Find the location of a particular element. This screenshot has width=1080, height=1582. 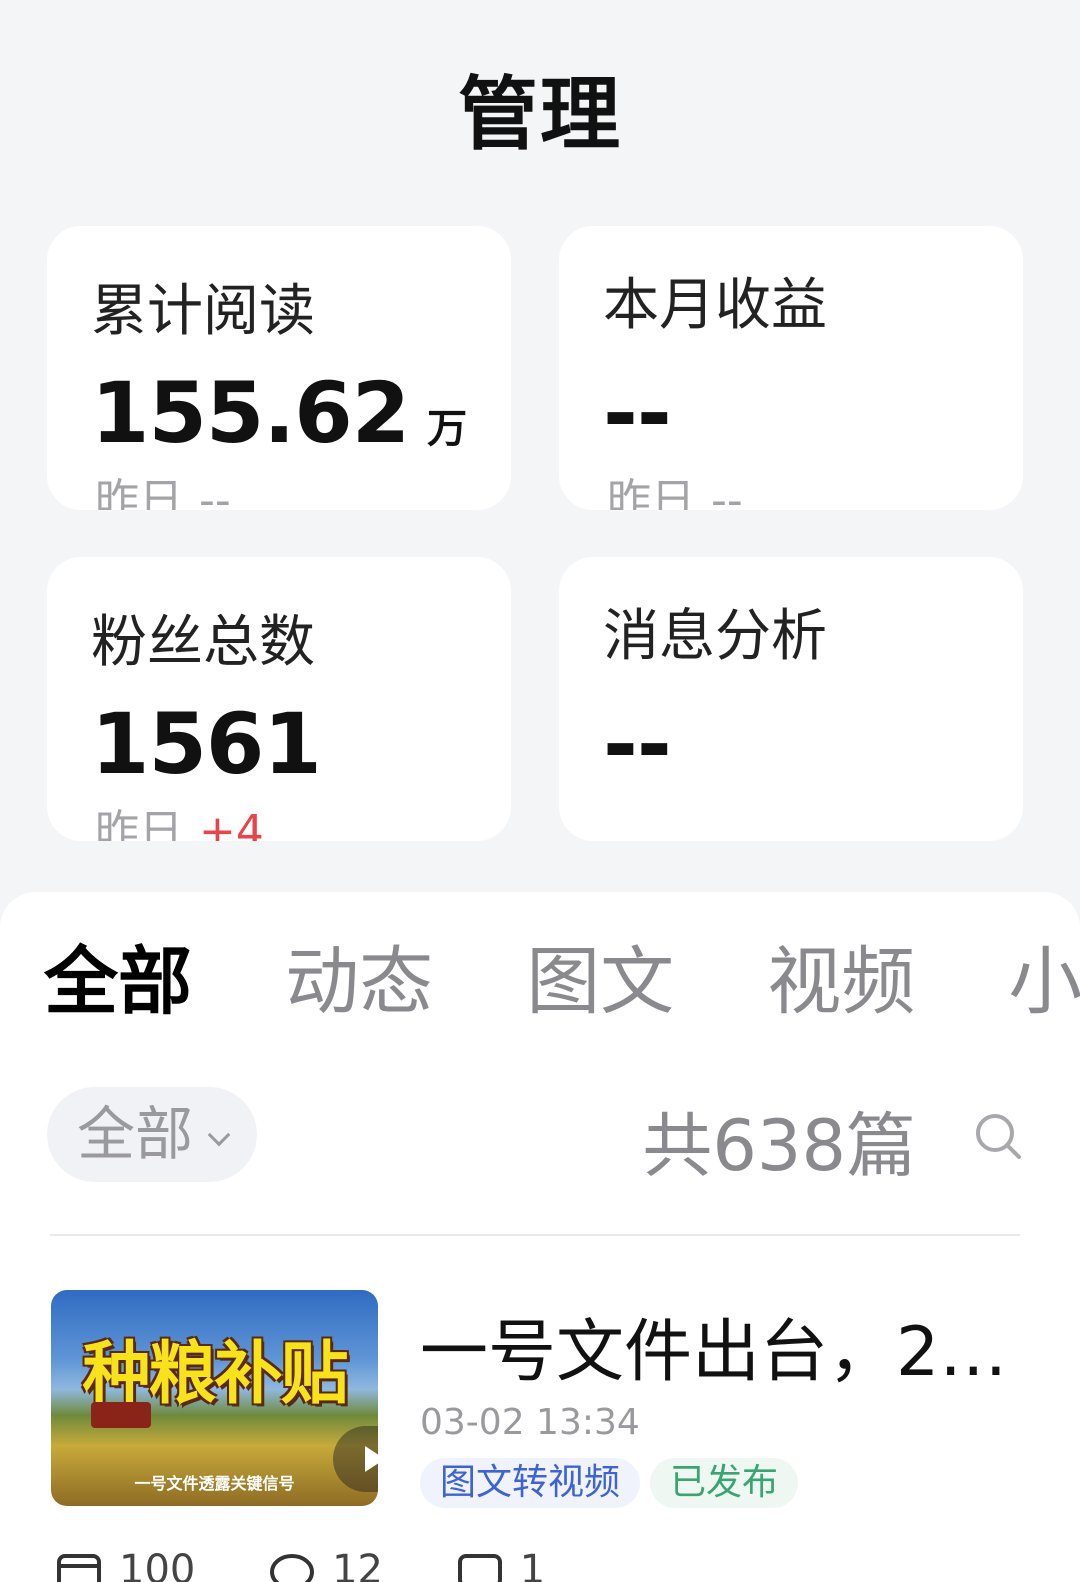

article-count: 共638篇 is located at coordinates (779, 1146).